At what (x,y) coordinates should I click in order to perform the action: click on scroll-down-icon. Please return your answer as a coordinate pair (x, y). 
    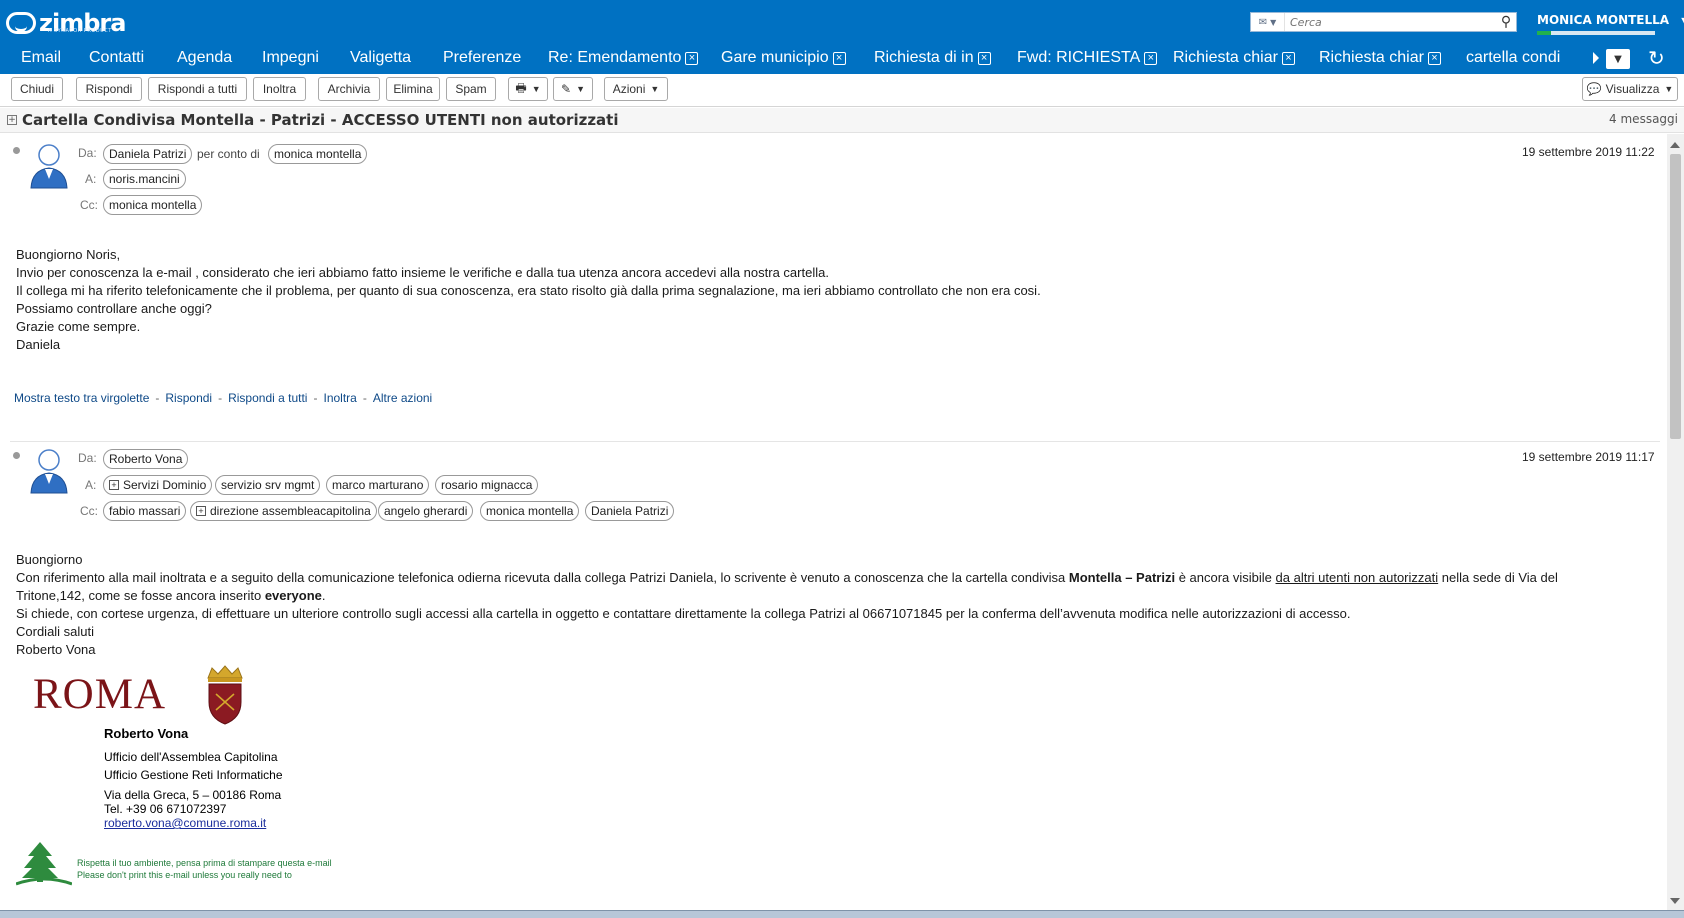
    Looking at the image, I should click on (1675, 901).